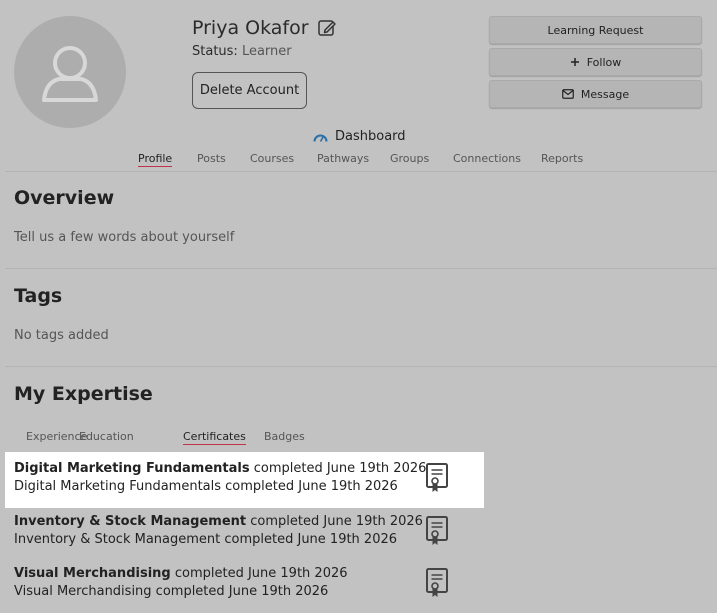 The width and height of the screenshot is (717, 613). What do you see at coordinates (124, 237) in the screenshot?
I see `overview-text: Tell us a few words about yourself` at bounding box center [124, 237].